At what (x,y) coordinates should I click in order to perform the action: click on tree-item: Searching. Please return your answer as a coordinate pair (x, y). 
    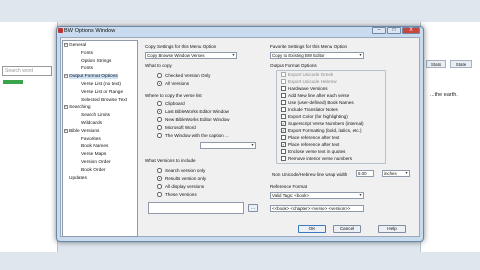
    Looking at the image, I should click on (80, 107).